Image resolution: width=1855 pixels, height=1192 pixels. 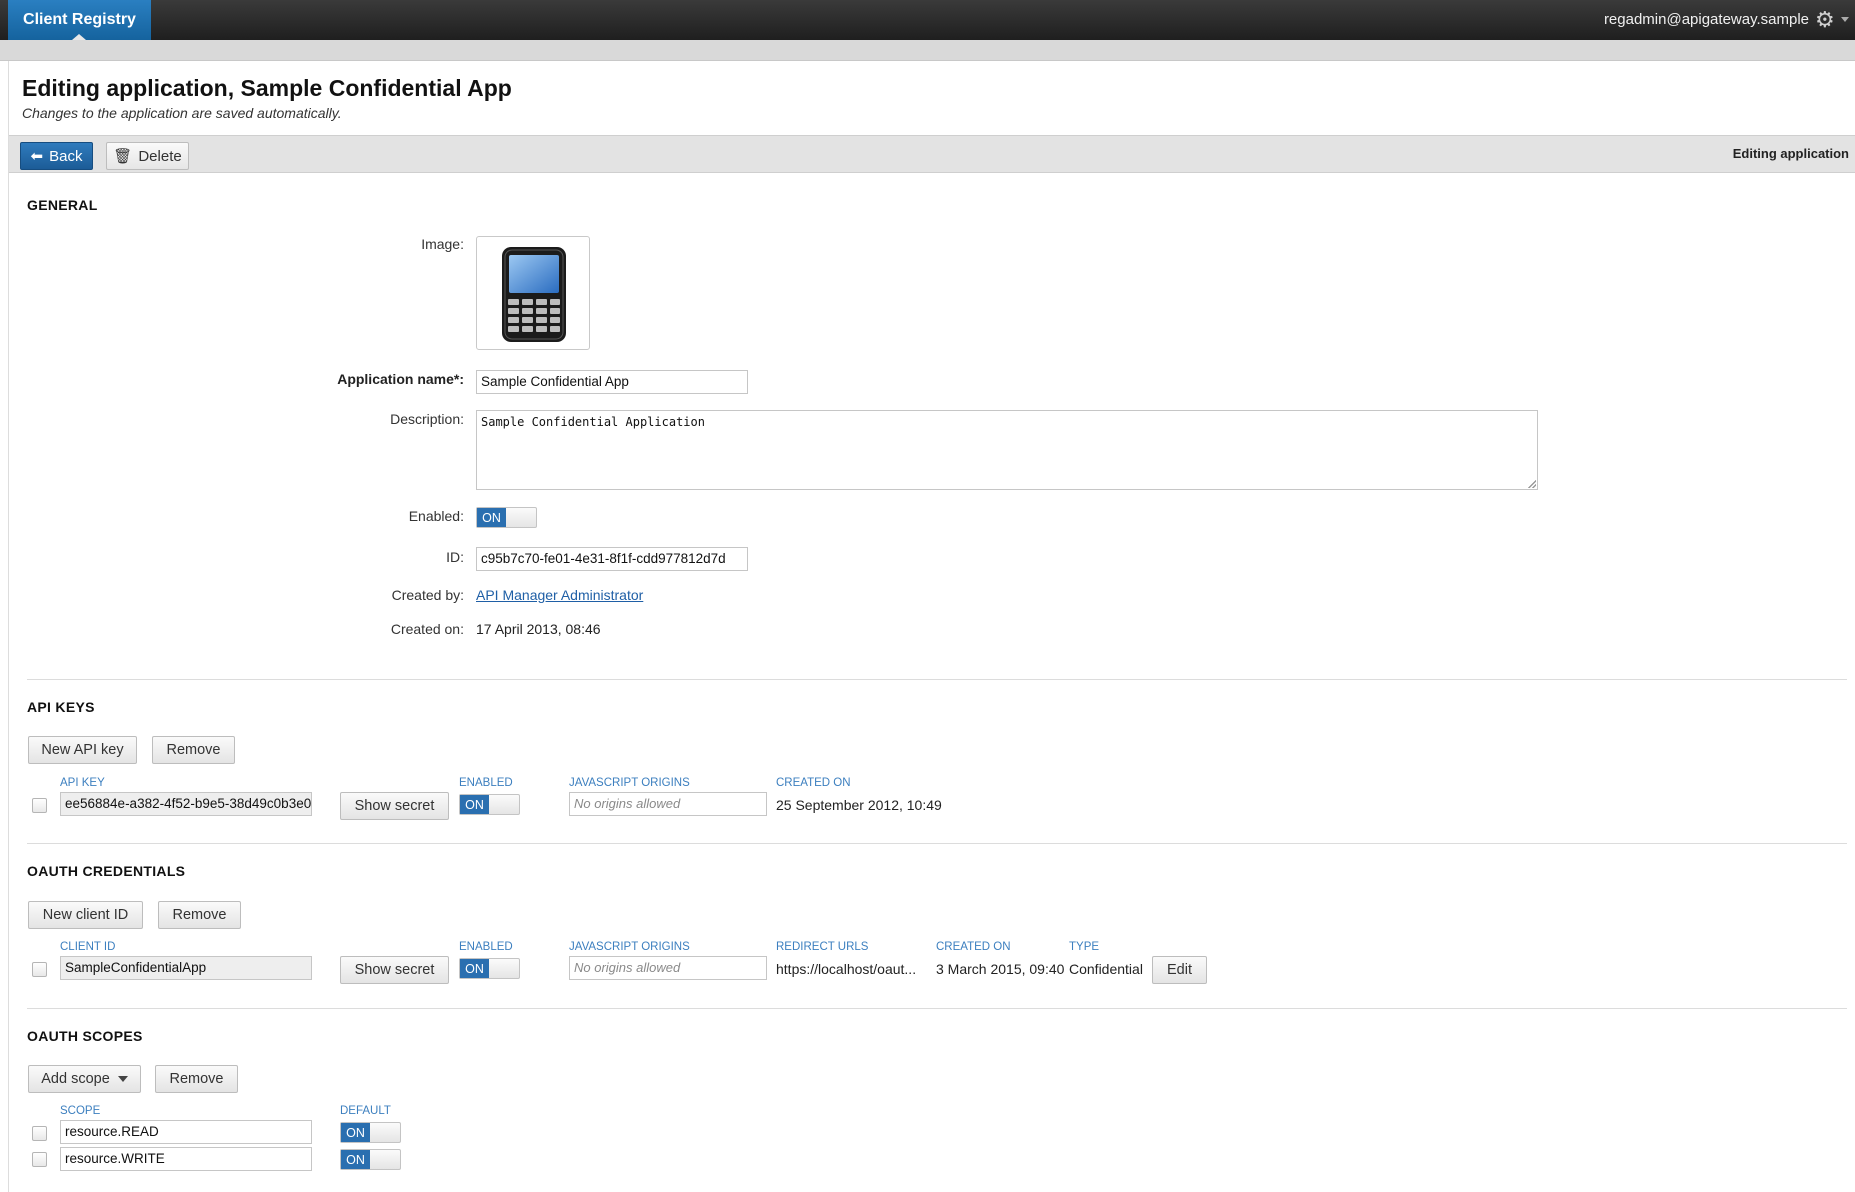 I want to click on add-scope-dropdown-button: Add scope, so click(x=84, y=1079).